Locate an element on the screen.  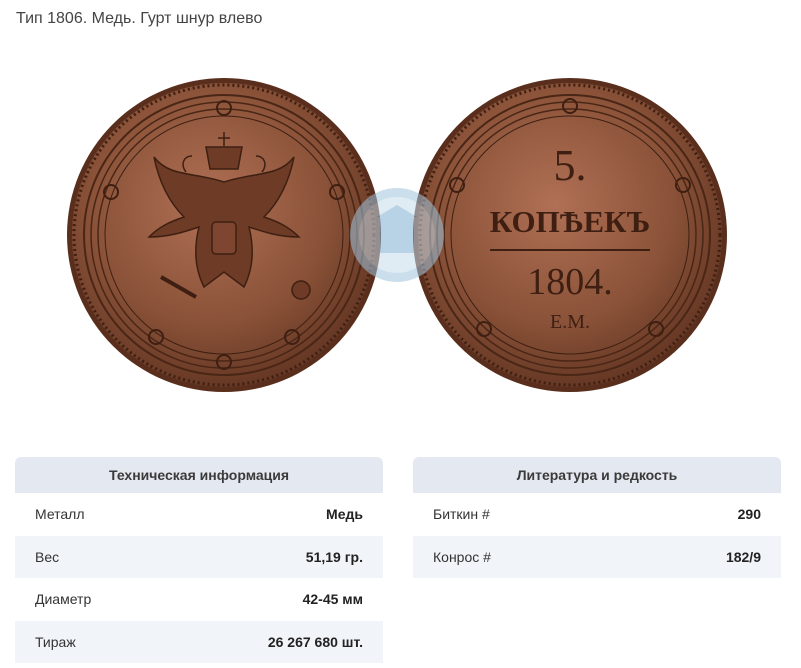
table-row: Тираж 26 267 680 шт. is located at coordinates (199, 641).